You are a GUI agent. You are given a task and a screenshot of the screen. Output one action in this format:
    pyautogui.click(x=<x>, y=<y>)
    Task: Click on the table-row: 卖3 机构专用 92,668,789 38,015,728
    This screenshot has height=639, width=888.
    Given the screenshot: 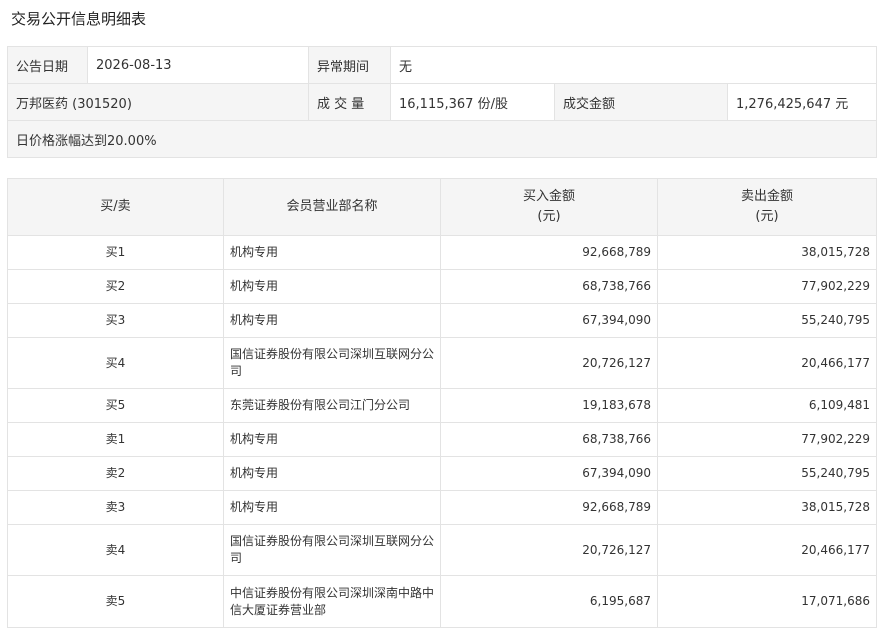 What is the action you would take?
    pyautogui.click(x=442, y=507)
    